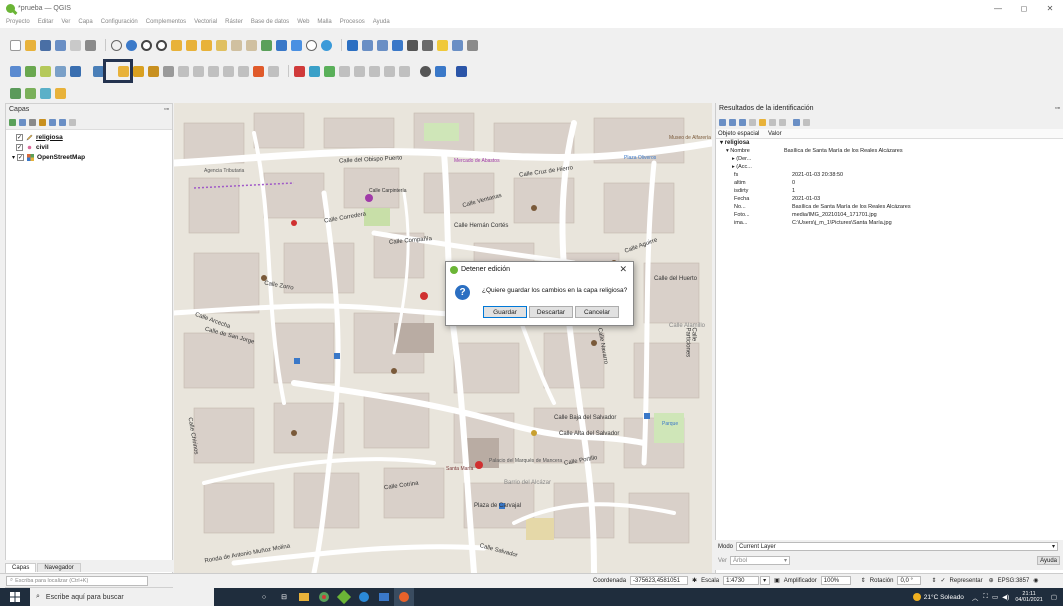 This screenshot has width=1063, height=606. Describe the element at coordinates (505, 312) in the screenshot. I see `save-button: Guardar` at that location.